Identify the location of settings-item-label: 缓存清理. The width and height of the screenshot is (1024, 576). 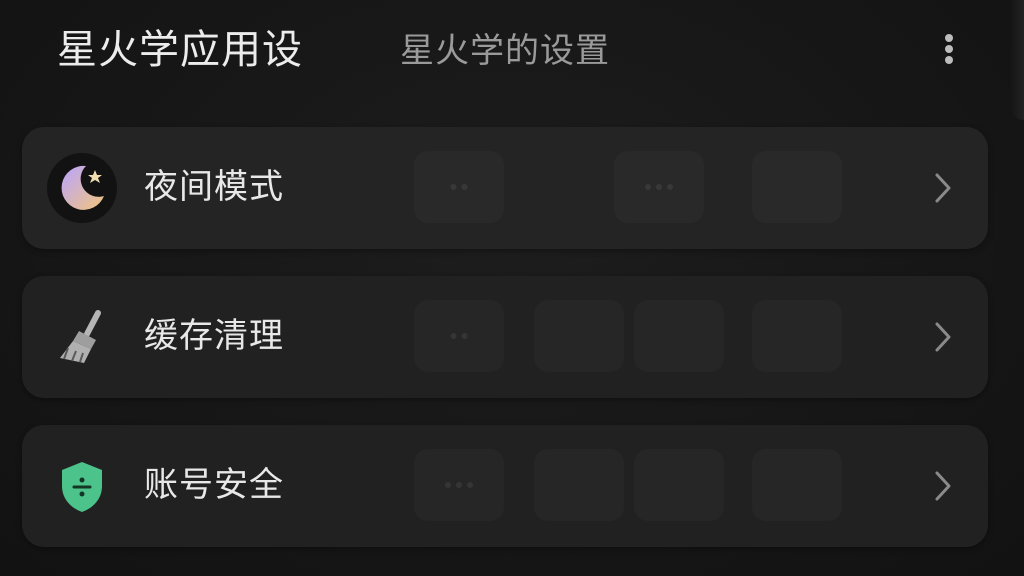
(214, 336).